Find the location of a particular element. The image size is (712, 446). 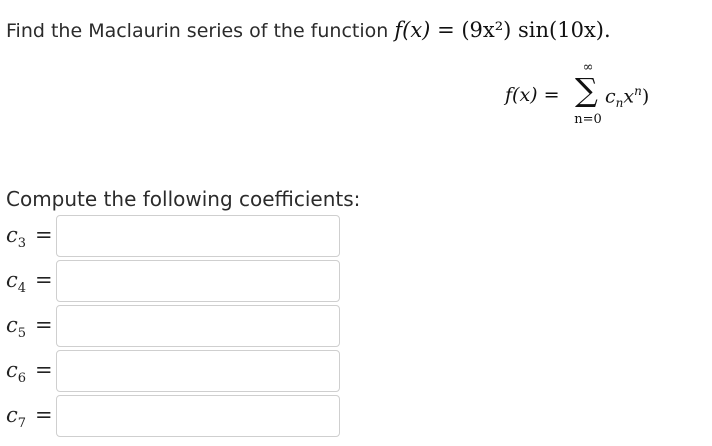

c4-answer-input is located at coordinates (198, 281).